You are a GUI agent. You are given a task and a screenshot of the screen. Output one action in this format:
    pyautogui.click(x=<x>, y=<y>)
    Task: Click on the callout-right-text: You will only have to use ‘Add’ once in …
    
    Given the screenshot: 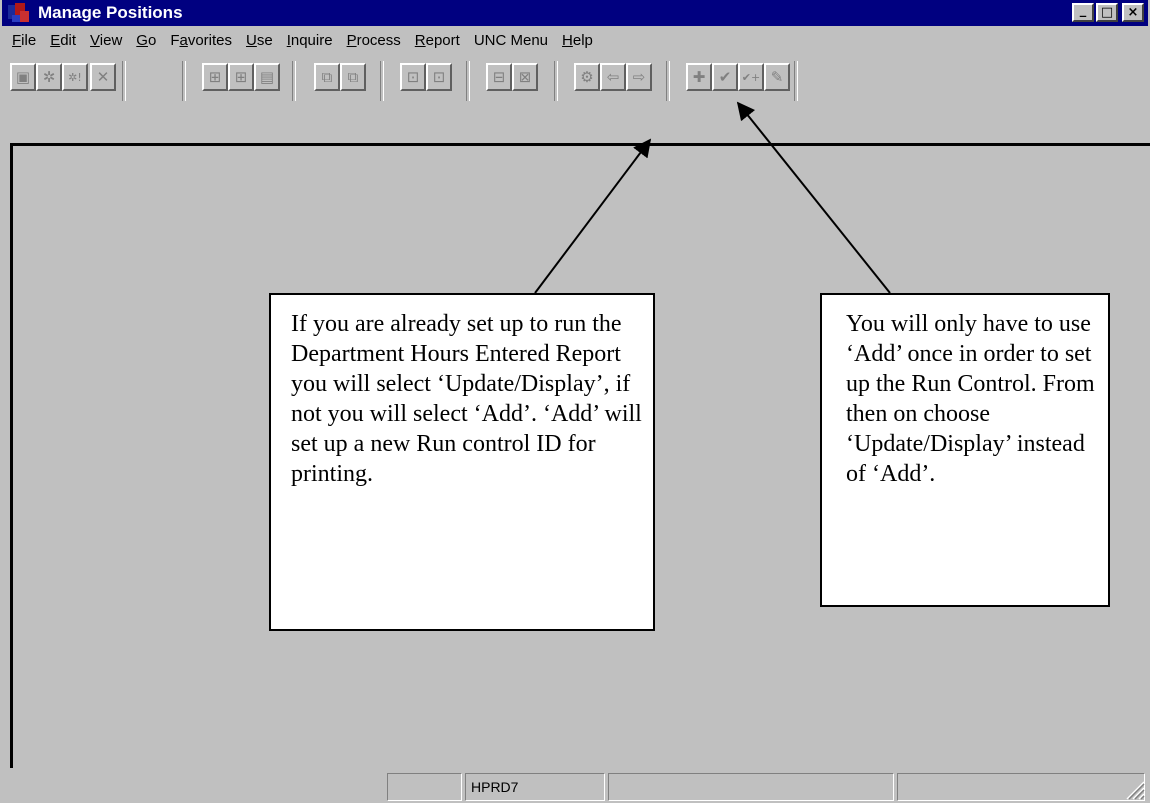 What is the action you would take?
    pyautogui.click(x=970, y=399)
    